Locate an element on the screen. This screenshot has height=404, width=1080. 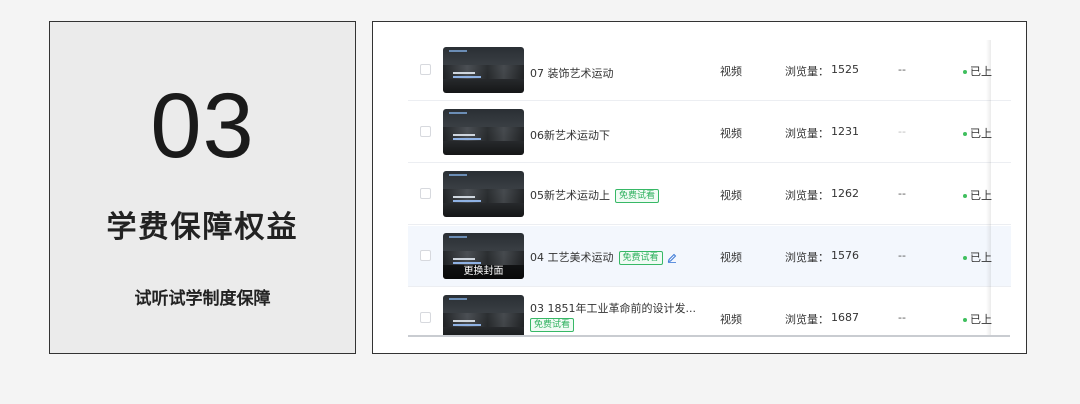
feature-title: 学费保障权益 is located at coordinates (202, 227).